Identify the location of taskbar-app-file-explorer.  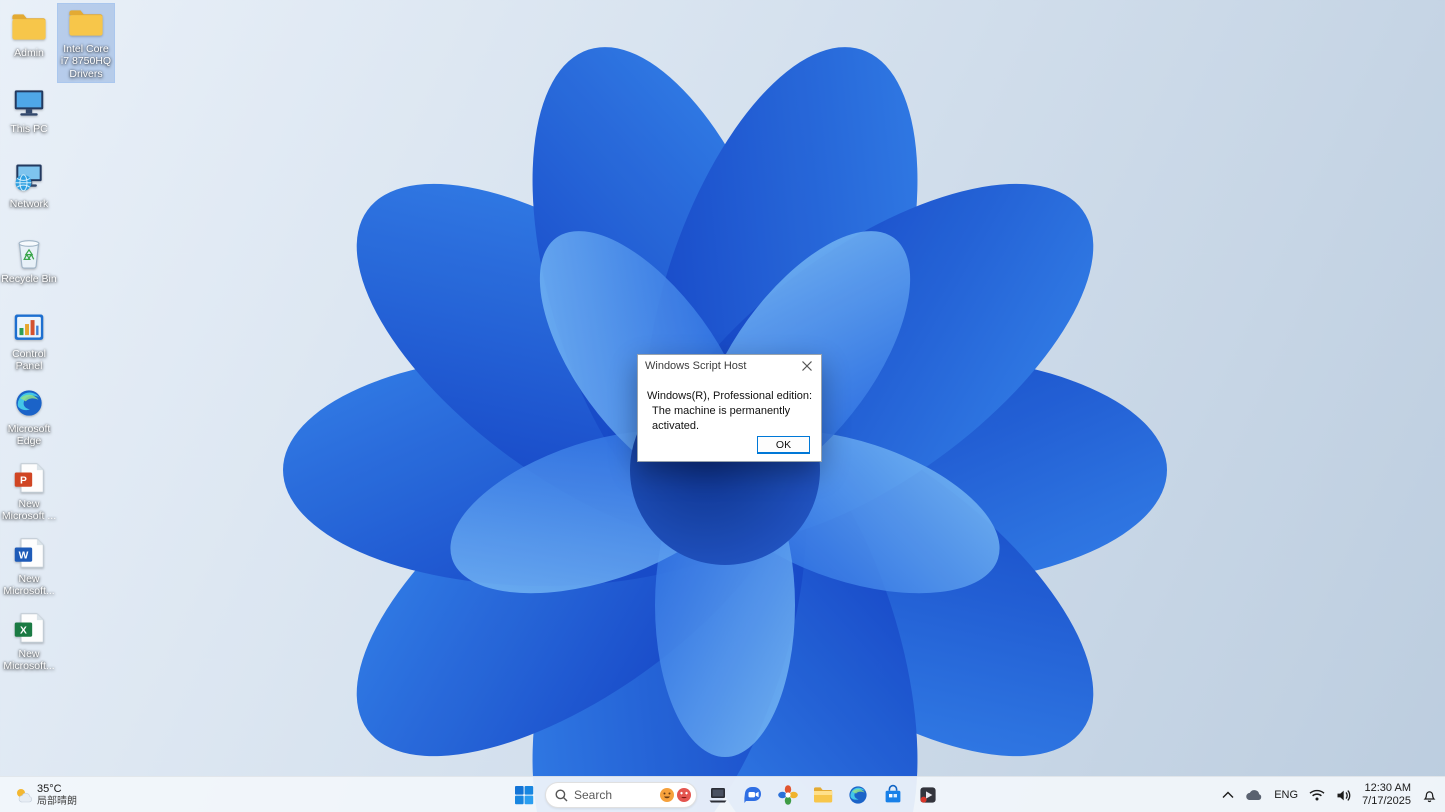
(823, 795).